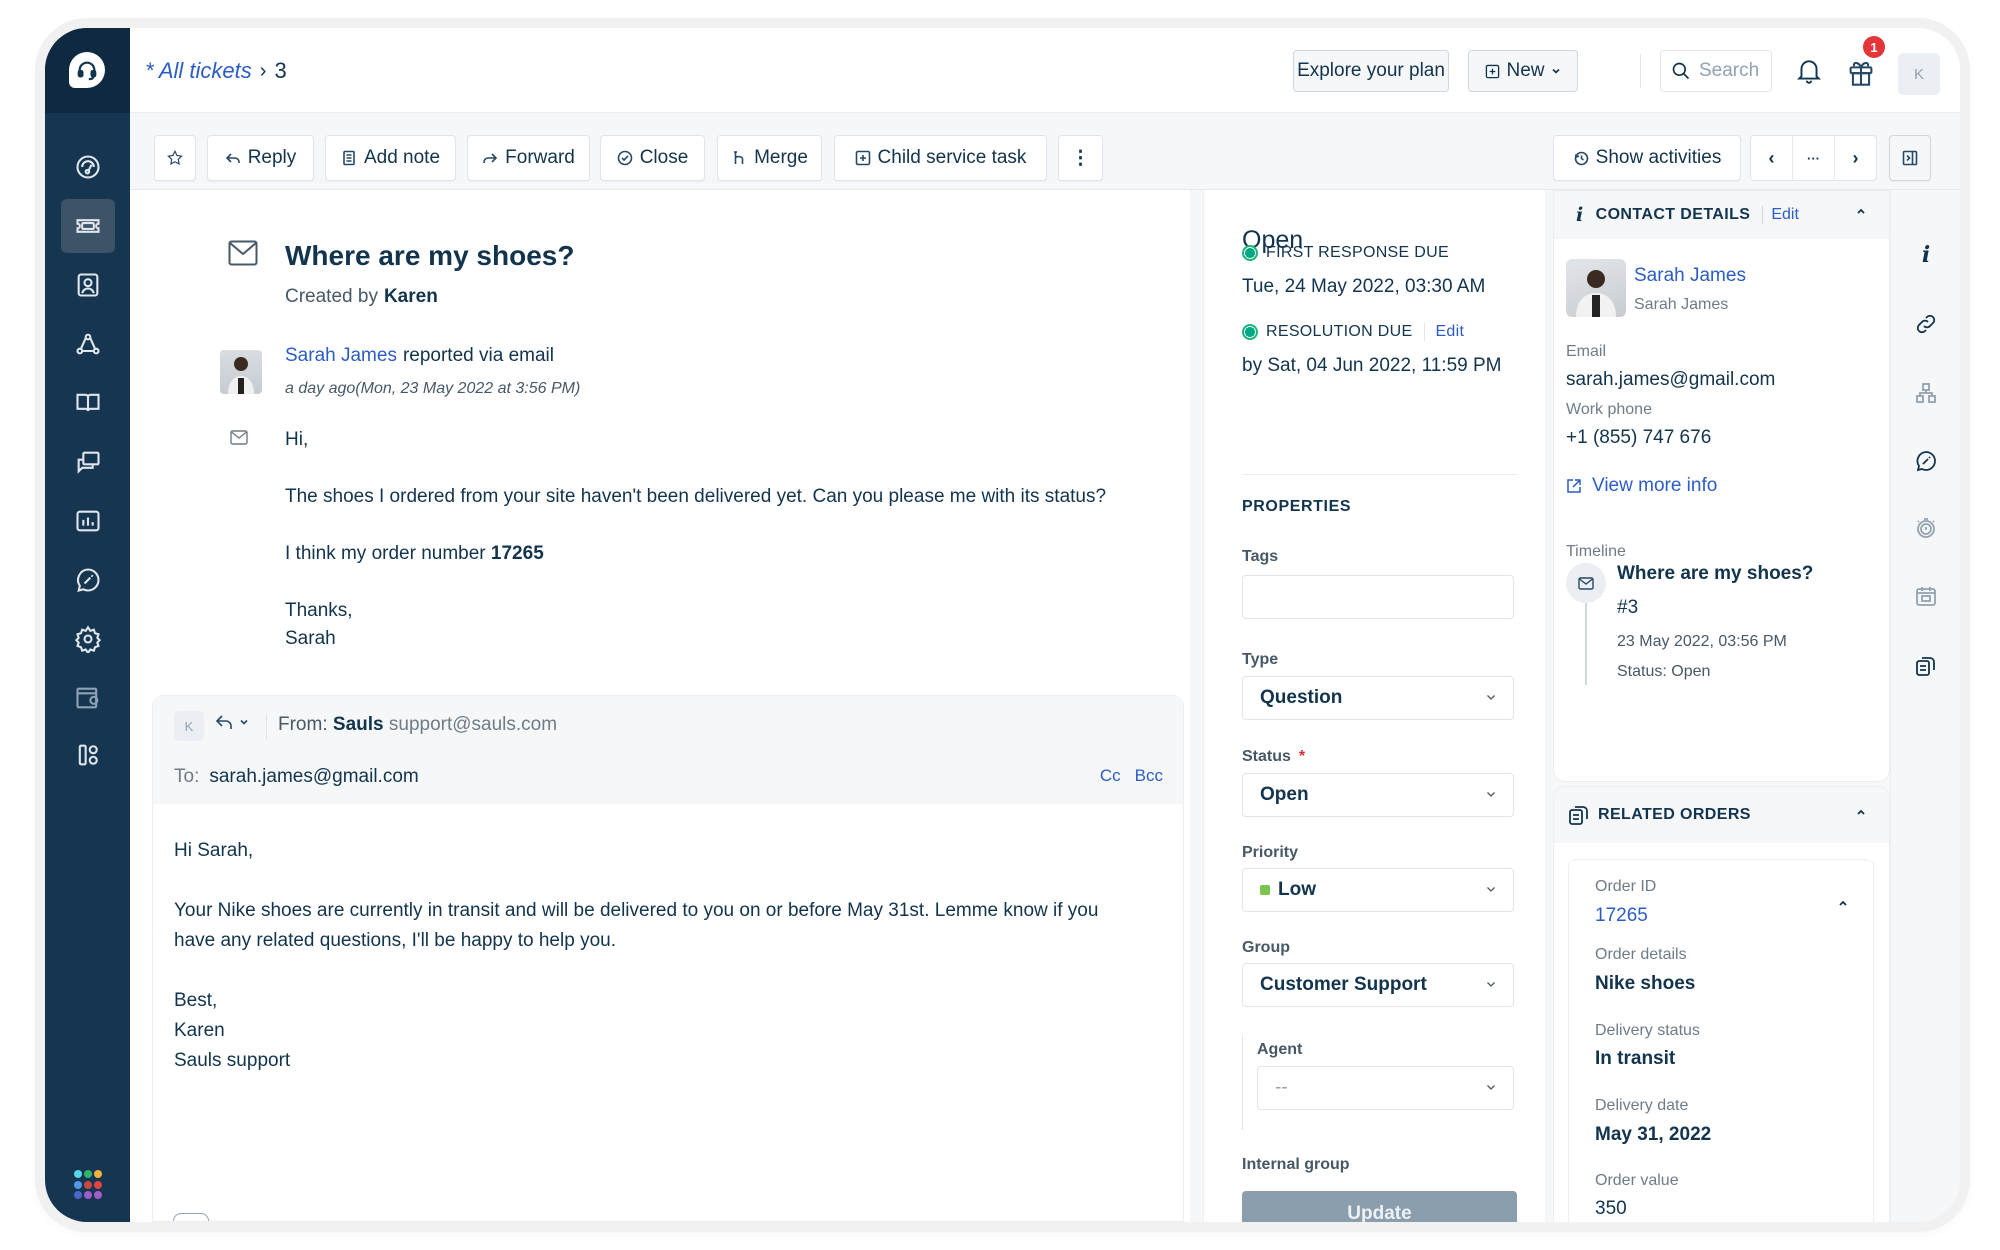 This screenshot has height=1250, width=2000. I want to click on merge-button: Merge, so click(769, 158).